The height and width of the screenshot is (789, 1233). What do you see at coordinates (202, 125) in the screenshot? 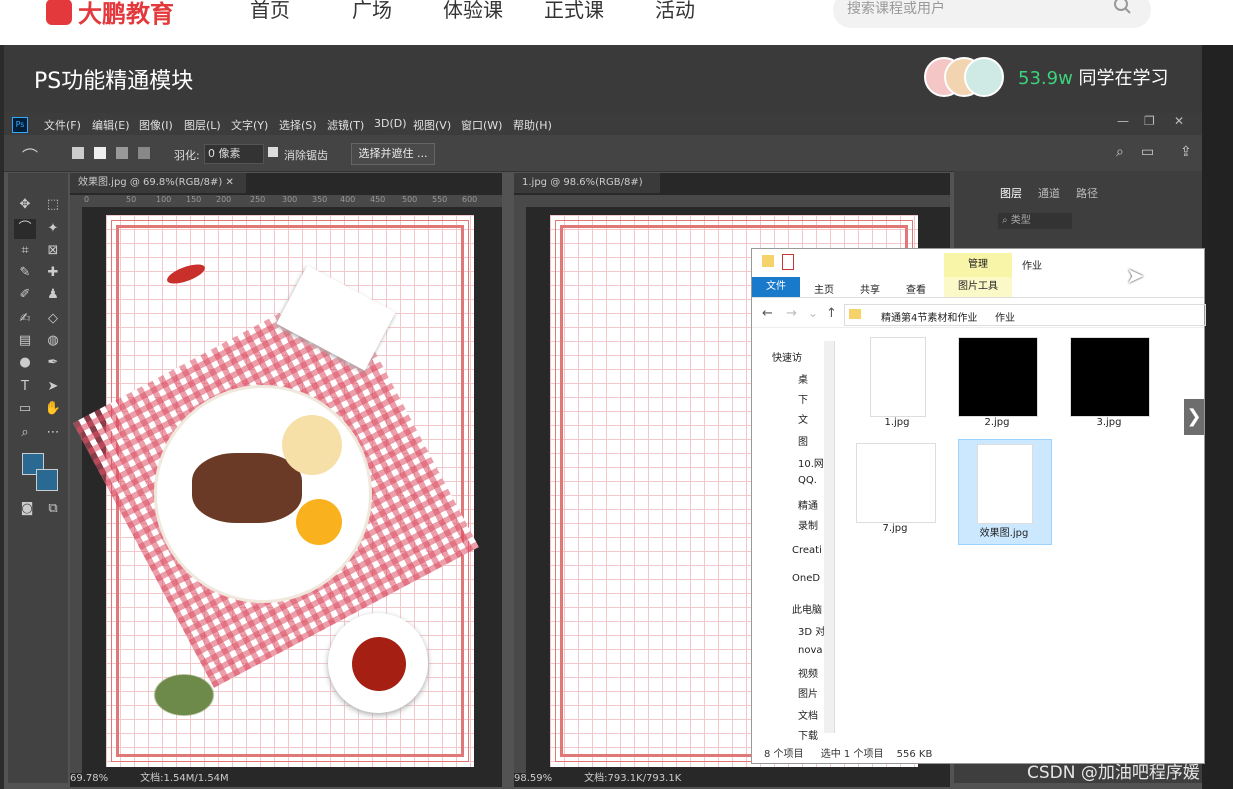
I see `menu-layer: 图层(L)` at bounding box center [202, 125].